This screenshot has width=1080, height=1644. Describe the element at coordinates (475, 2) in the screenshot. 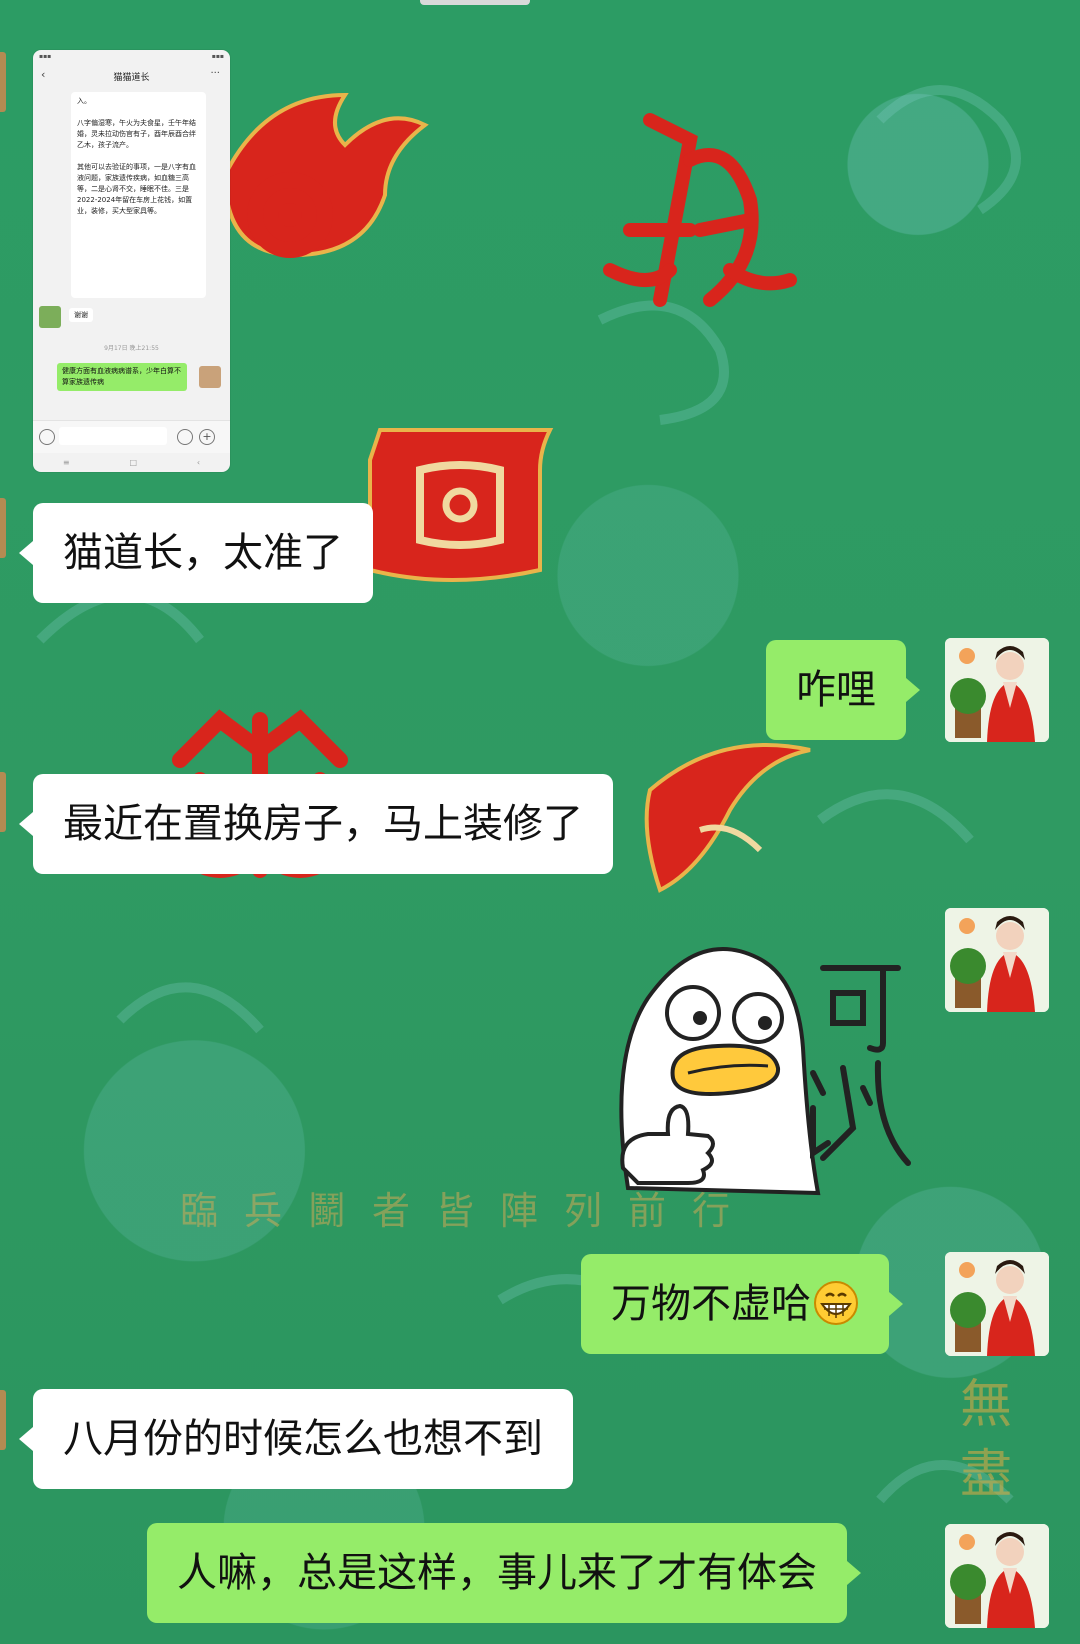

I see `top-indicator` at that location.